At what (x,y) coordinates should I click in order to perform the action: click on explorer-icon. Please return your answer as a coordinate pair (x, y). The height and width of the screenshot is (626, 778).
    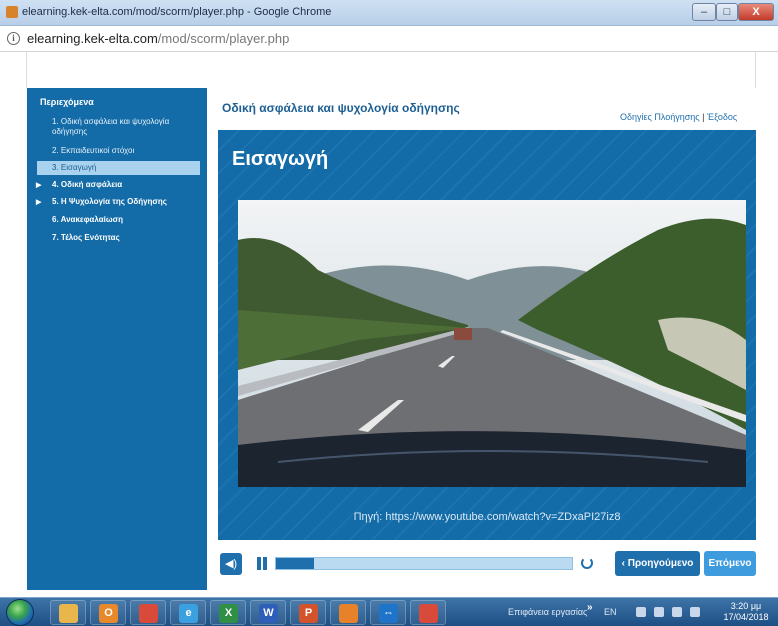
    Looking at the image, I should click on (68, 613).